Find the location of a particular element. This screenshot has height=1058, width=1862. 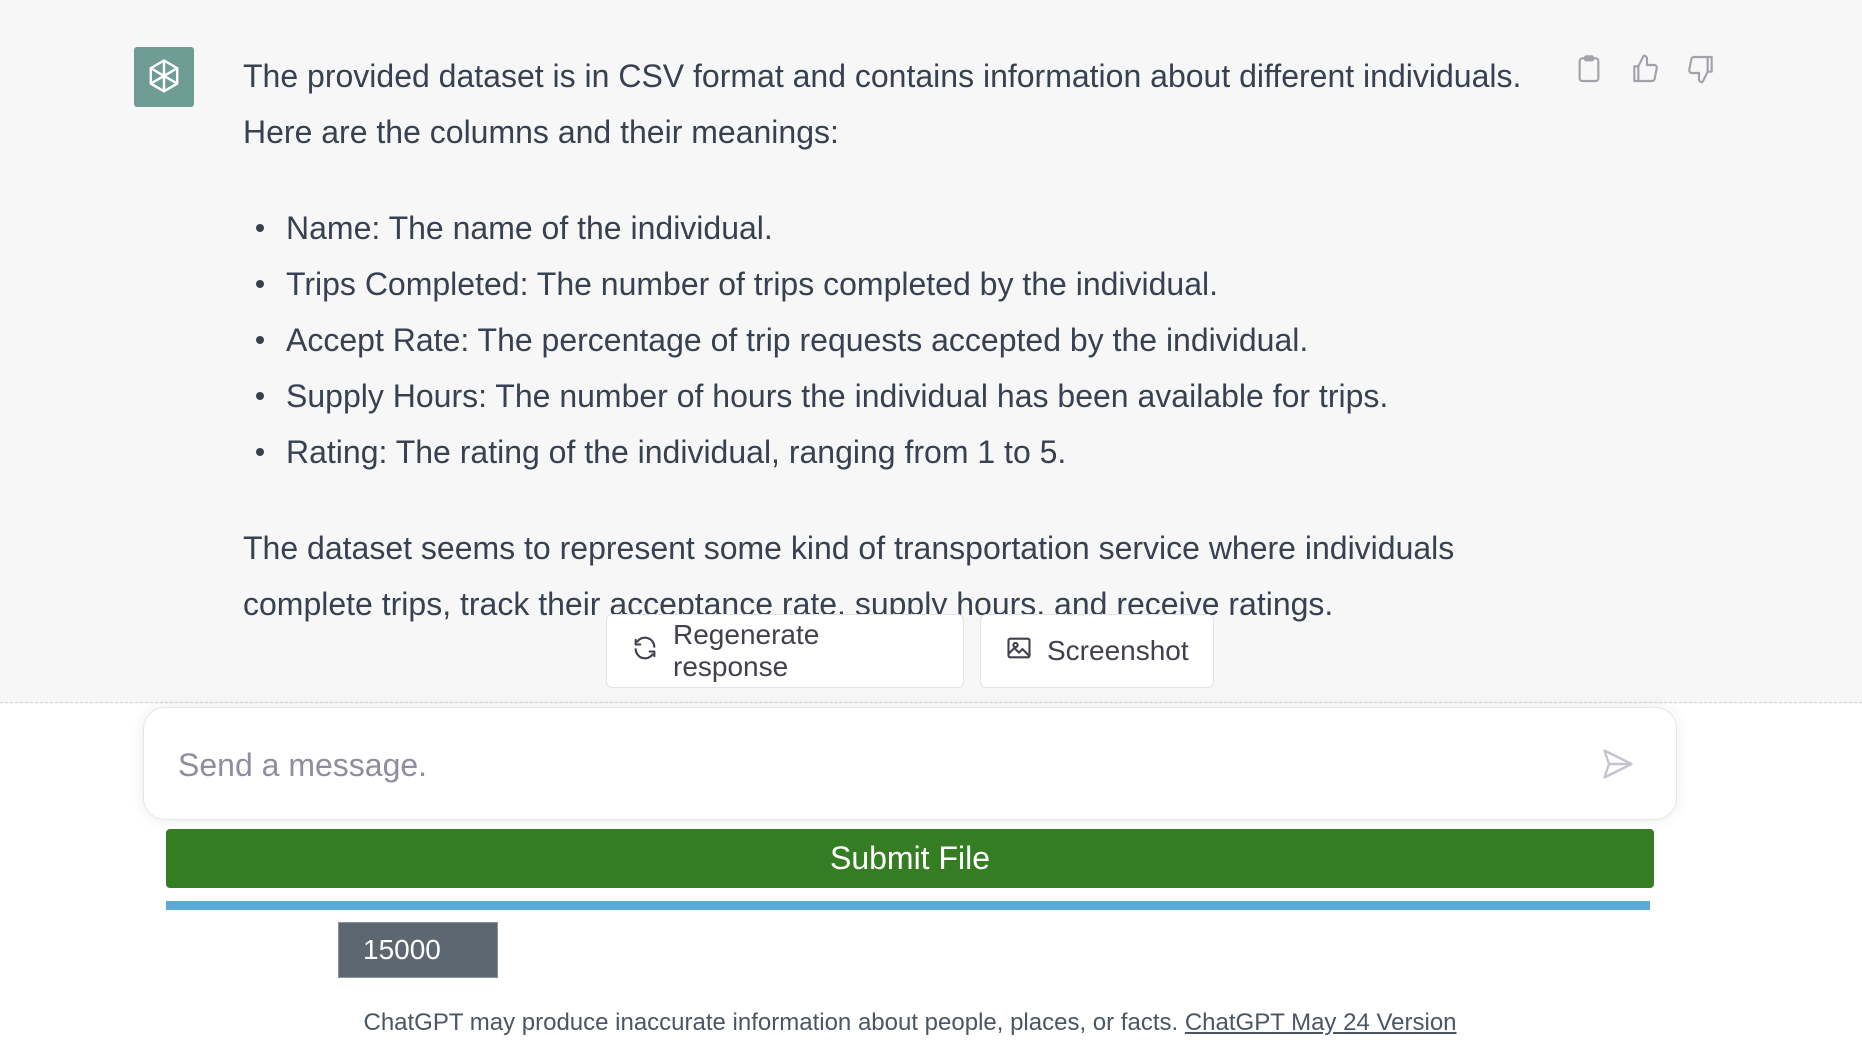

divider is located at coordinates (931, 702).